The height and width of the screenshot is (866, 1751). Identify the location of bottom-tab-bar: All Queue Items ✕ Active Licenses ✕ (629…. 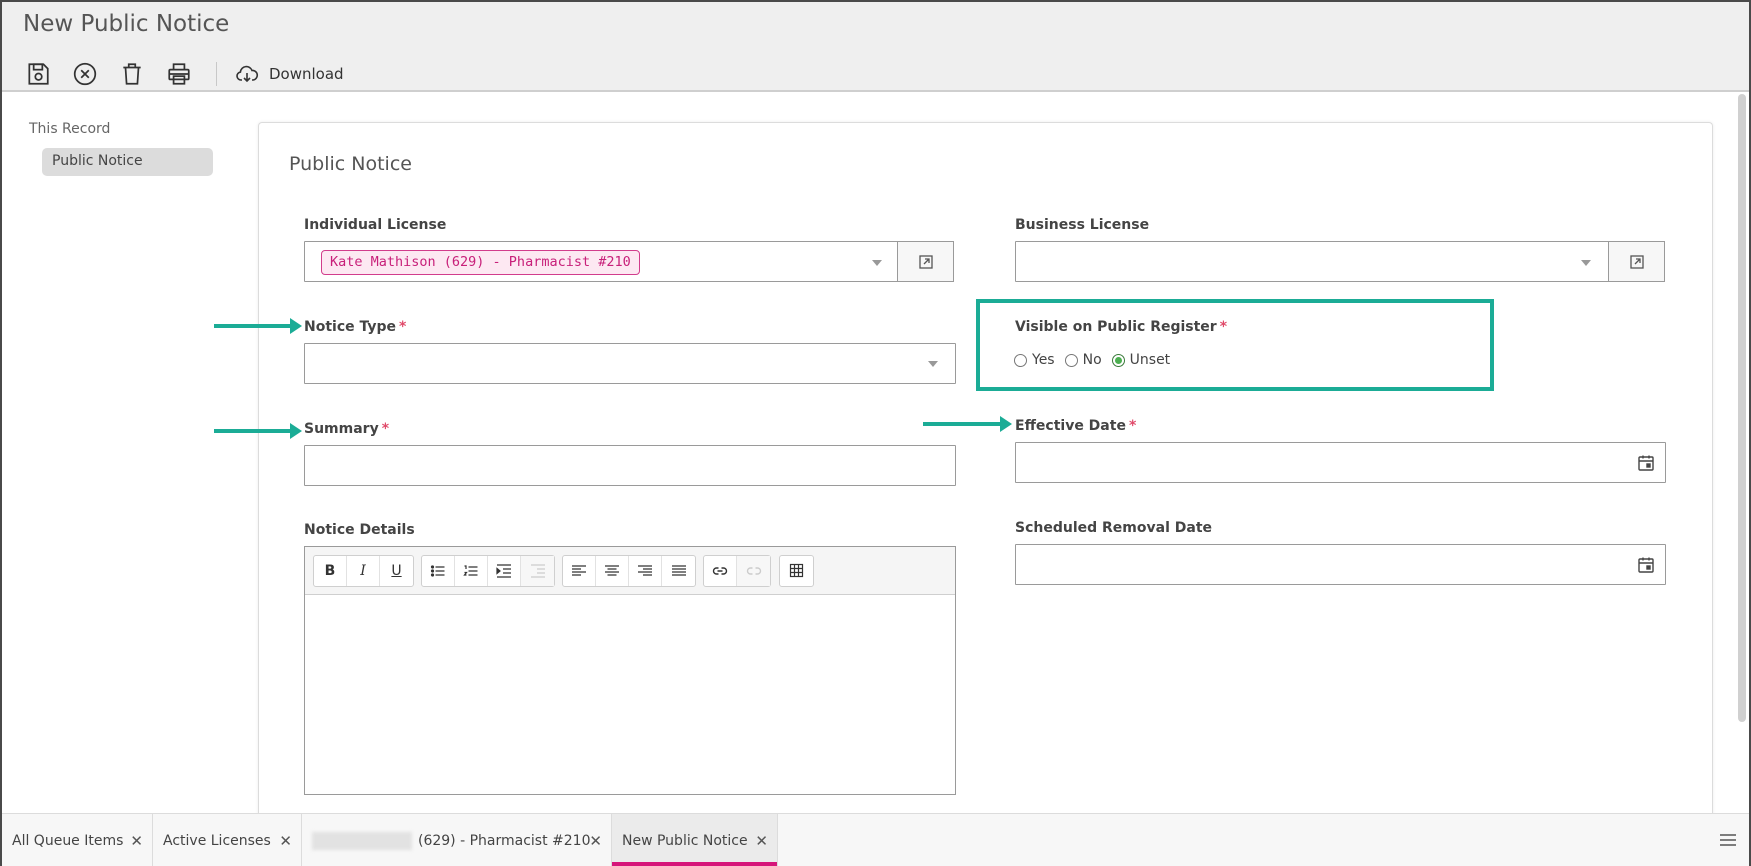
(875, 839).